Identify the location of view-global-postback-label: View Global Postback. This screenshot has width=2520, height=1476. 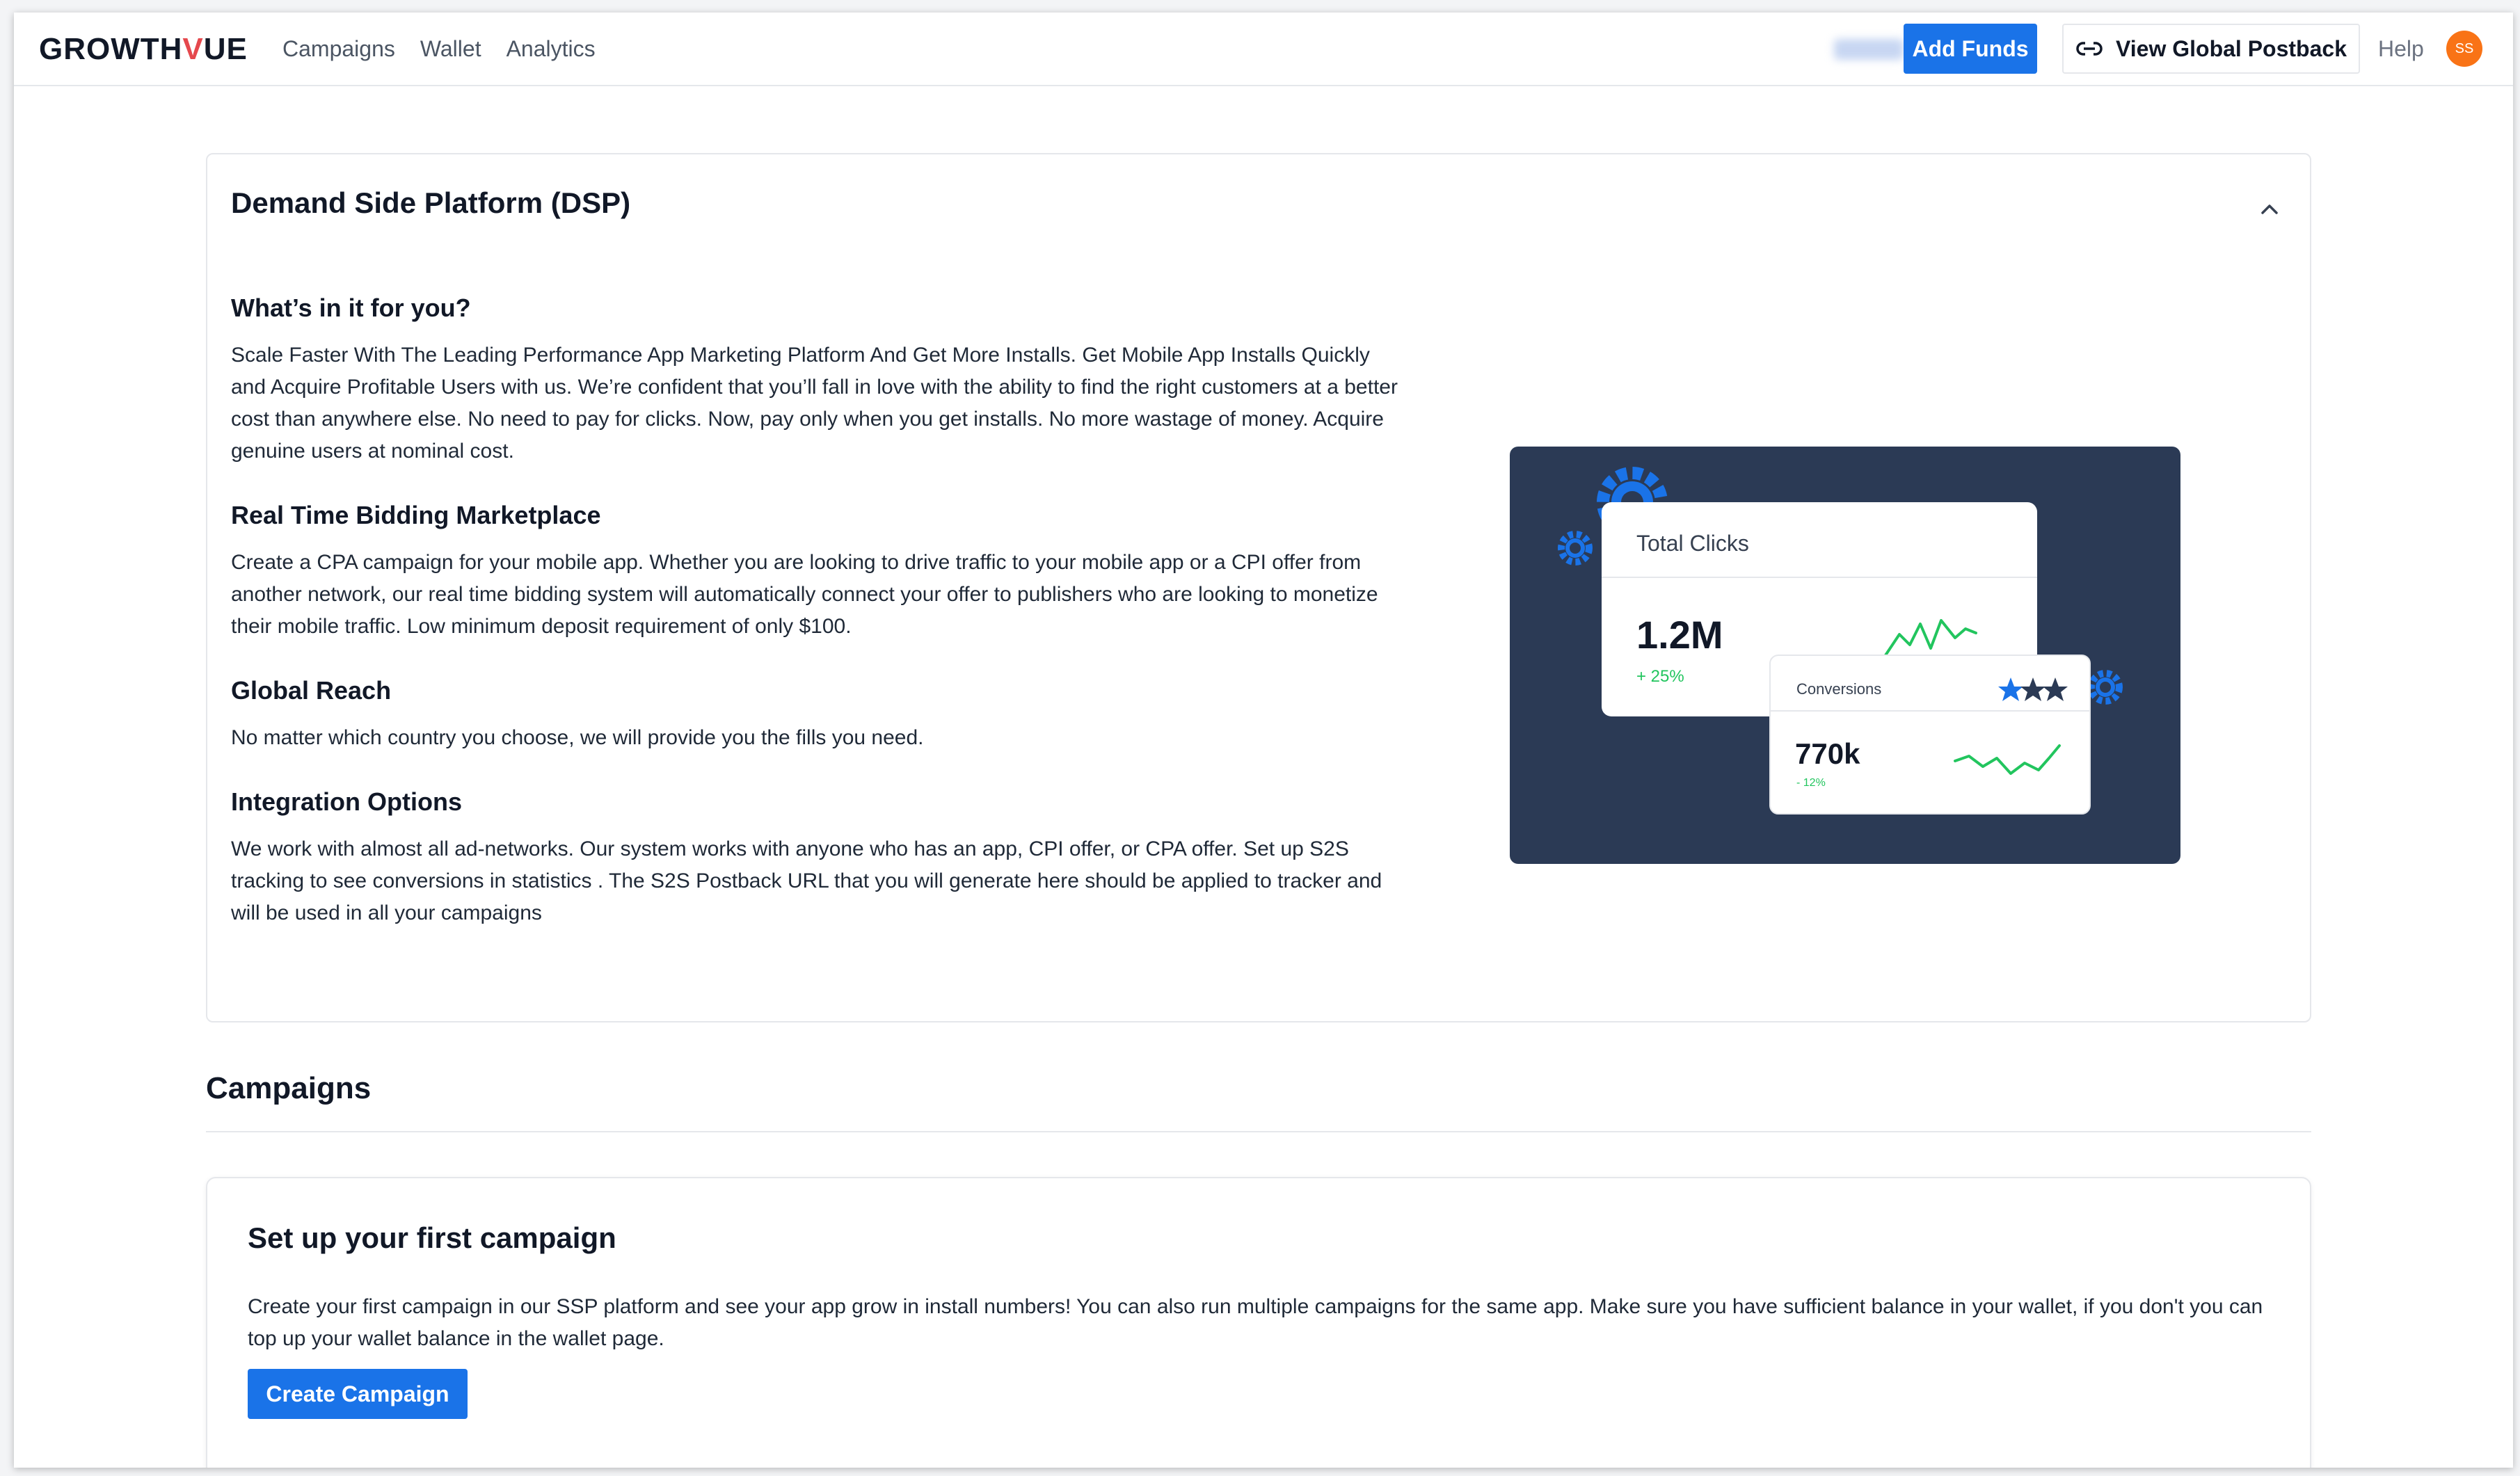
(2231, 48).